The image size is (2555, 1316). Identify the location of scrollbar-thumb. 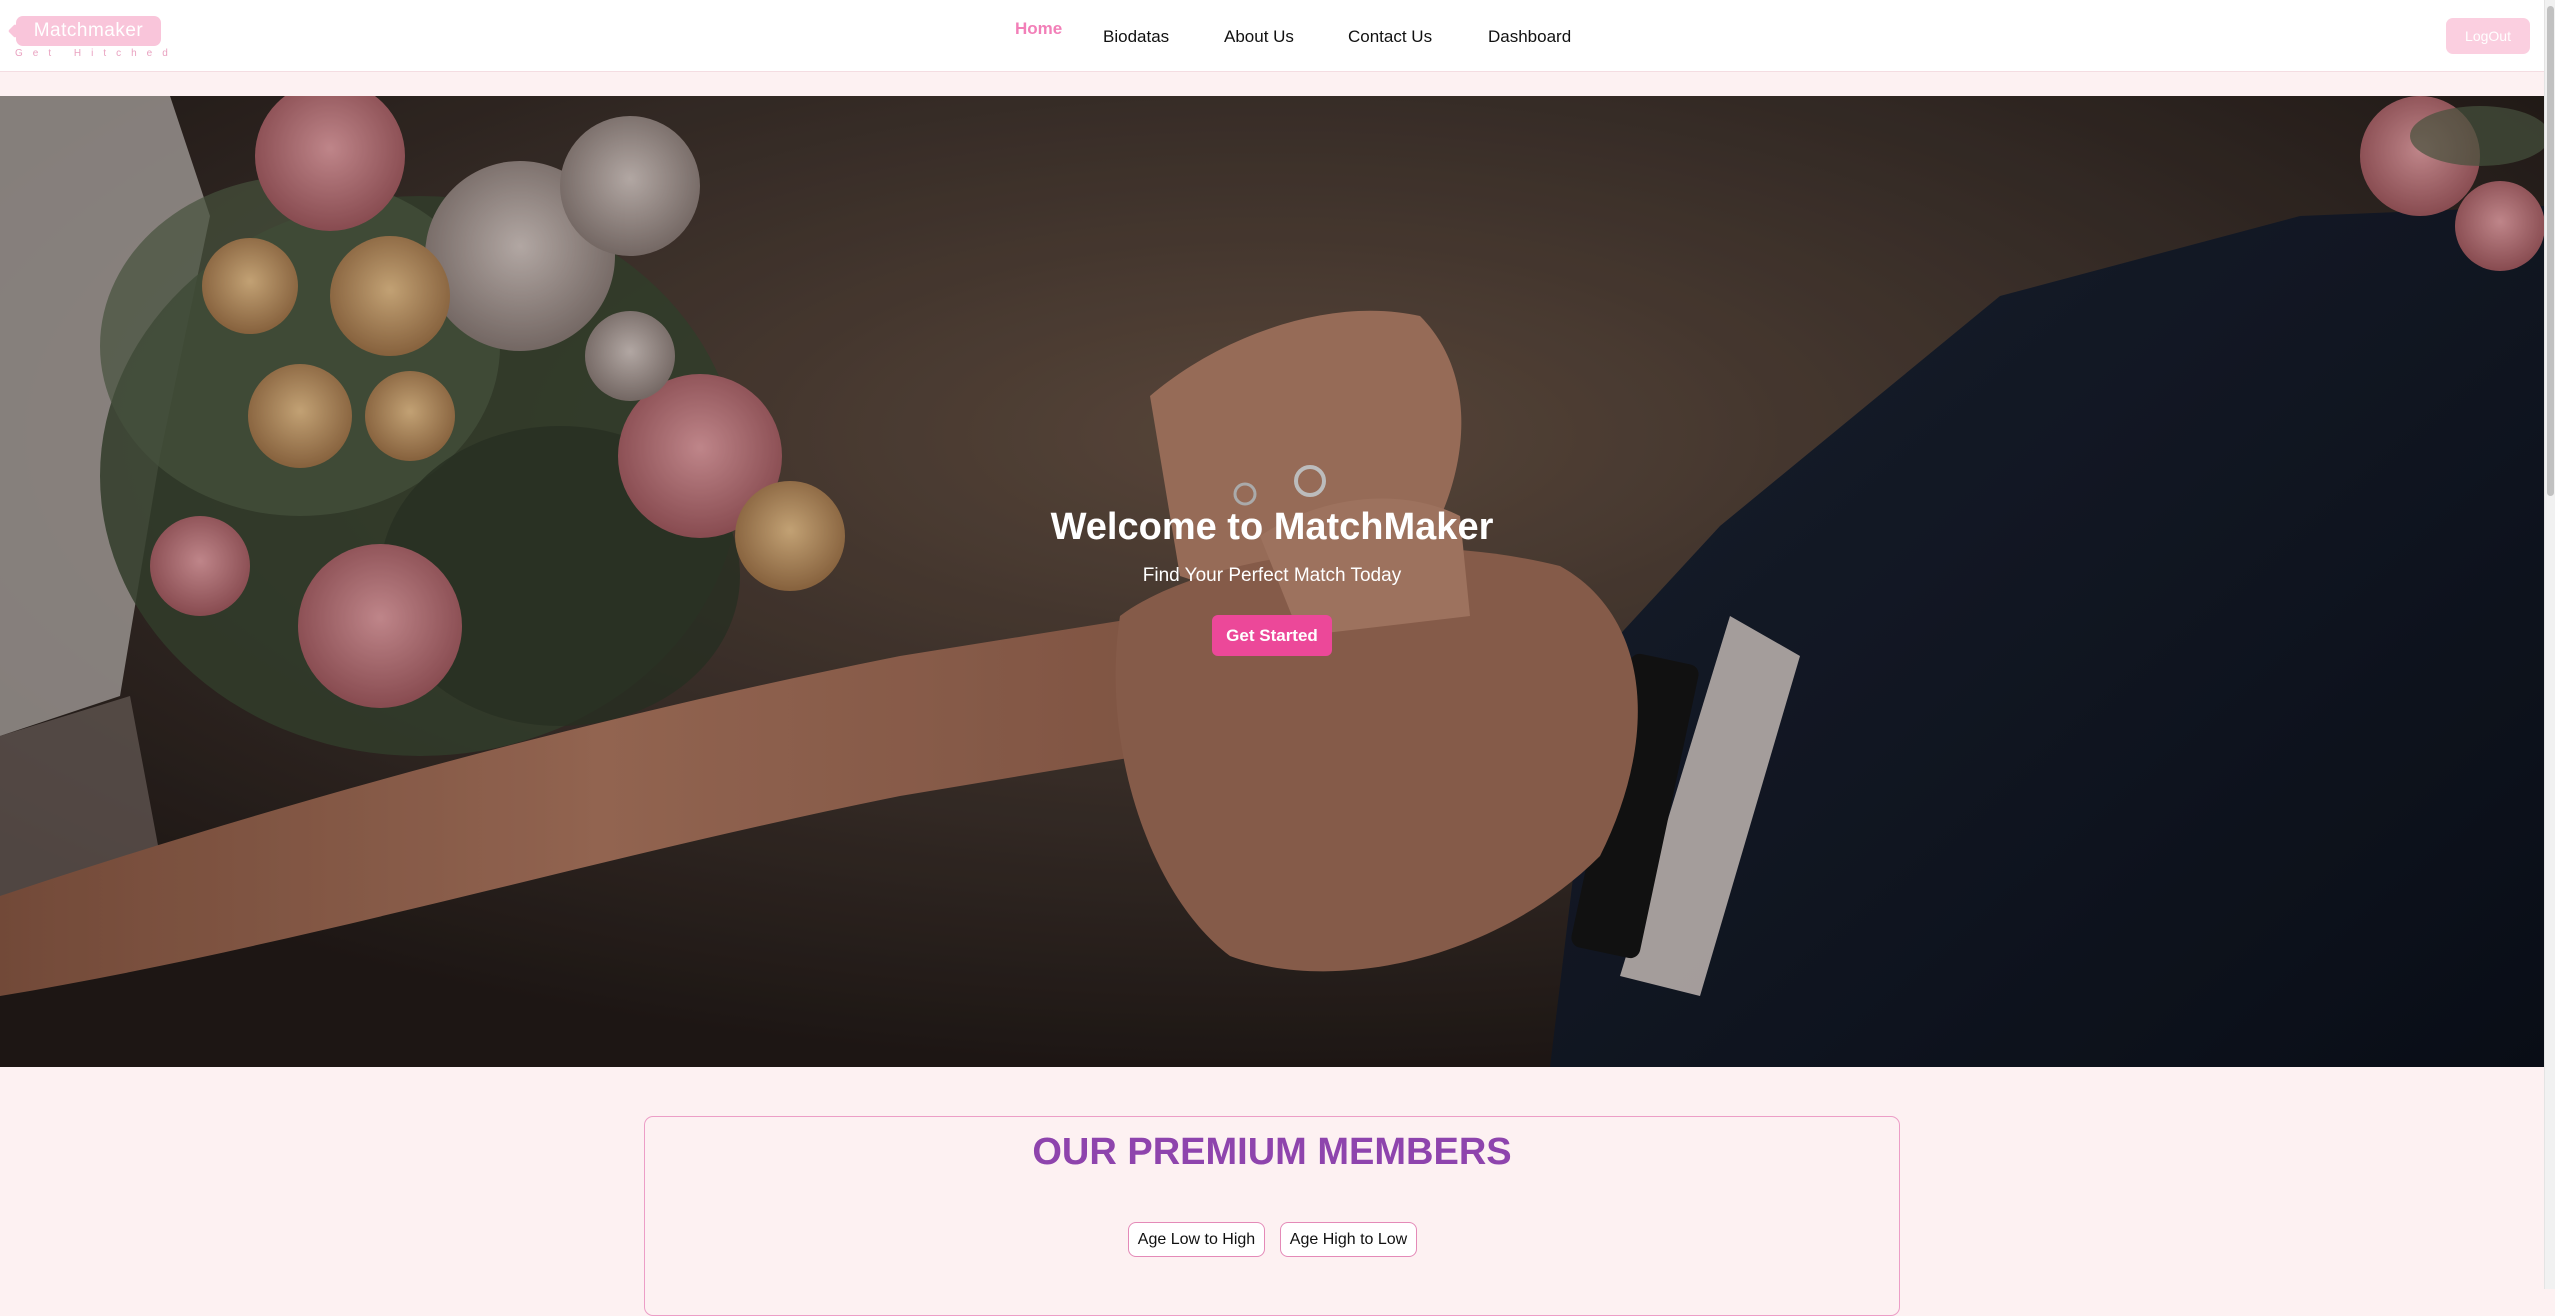
(2550, 251).